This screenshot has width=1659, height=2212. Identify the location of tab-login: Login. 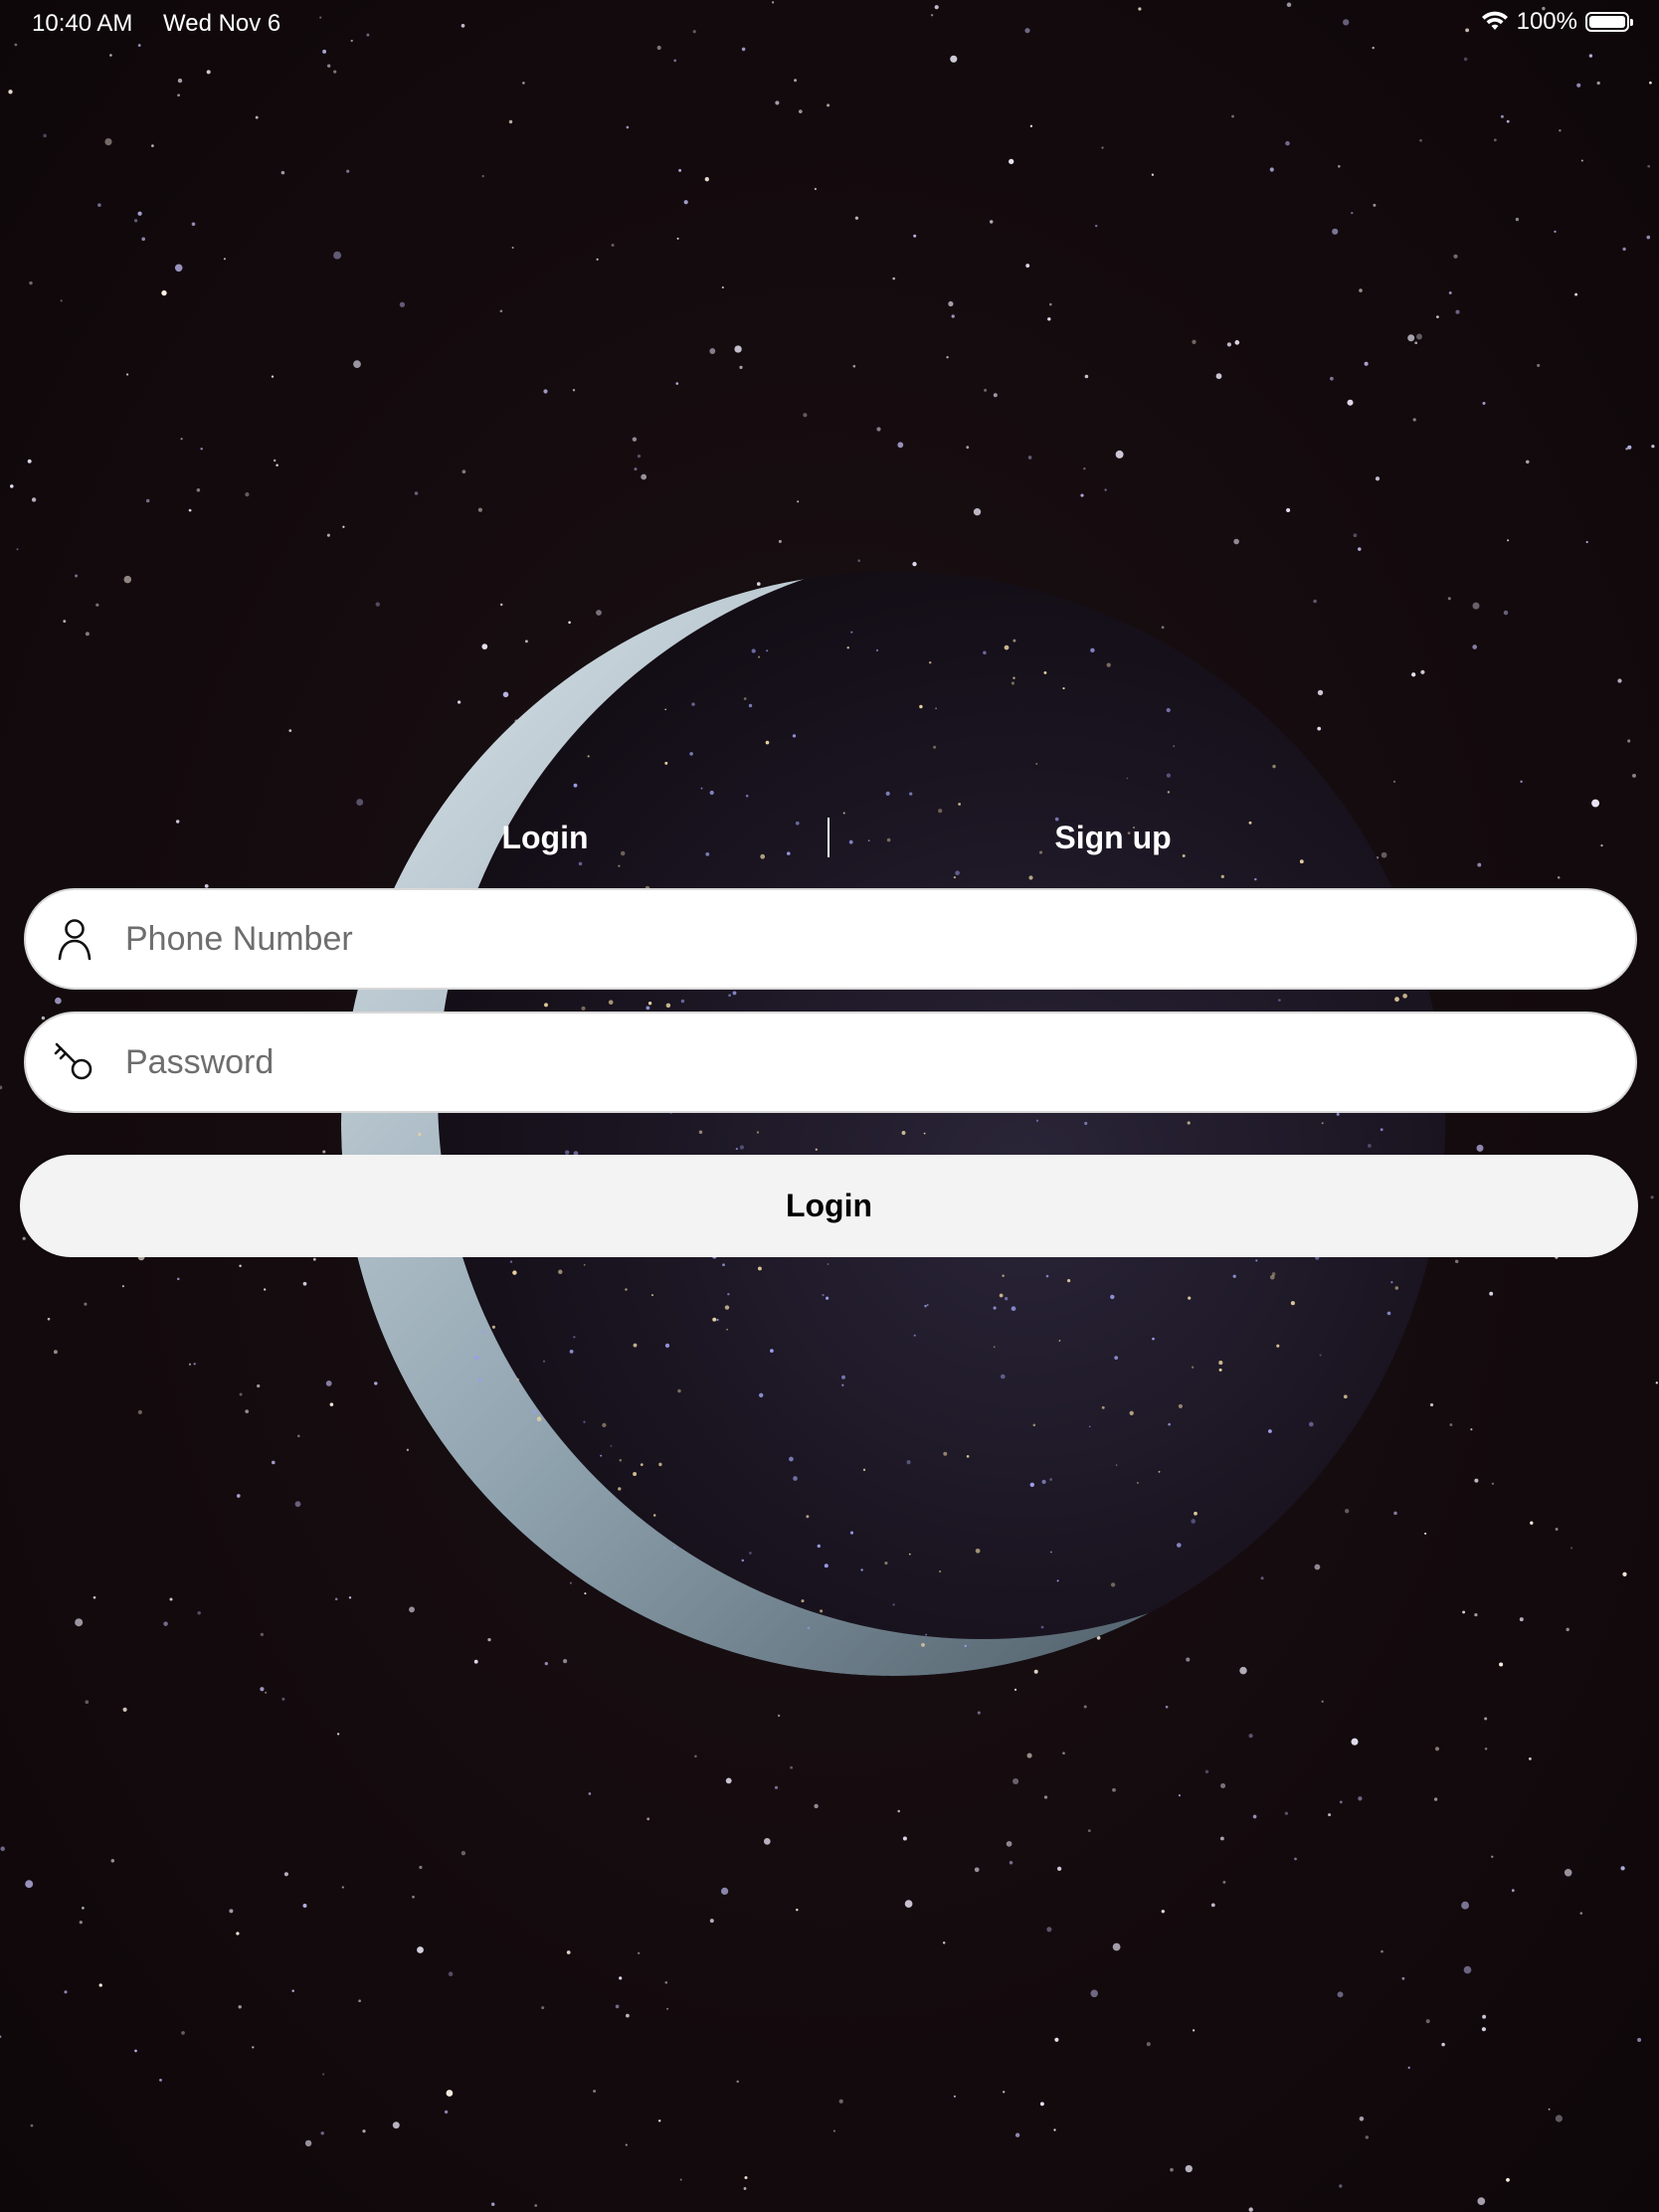
(545, 838).